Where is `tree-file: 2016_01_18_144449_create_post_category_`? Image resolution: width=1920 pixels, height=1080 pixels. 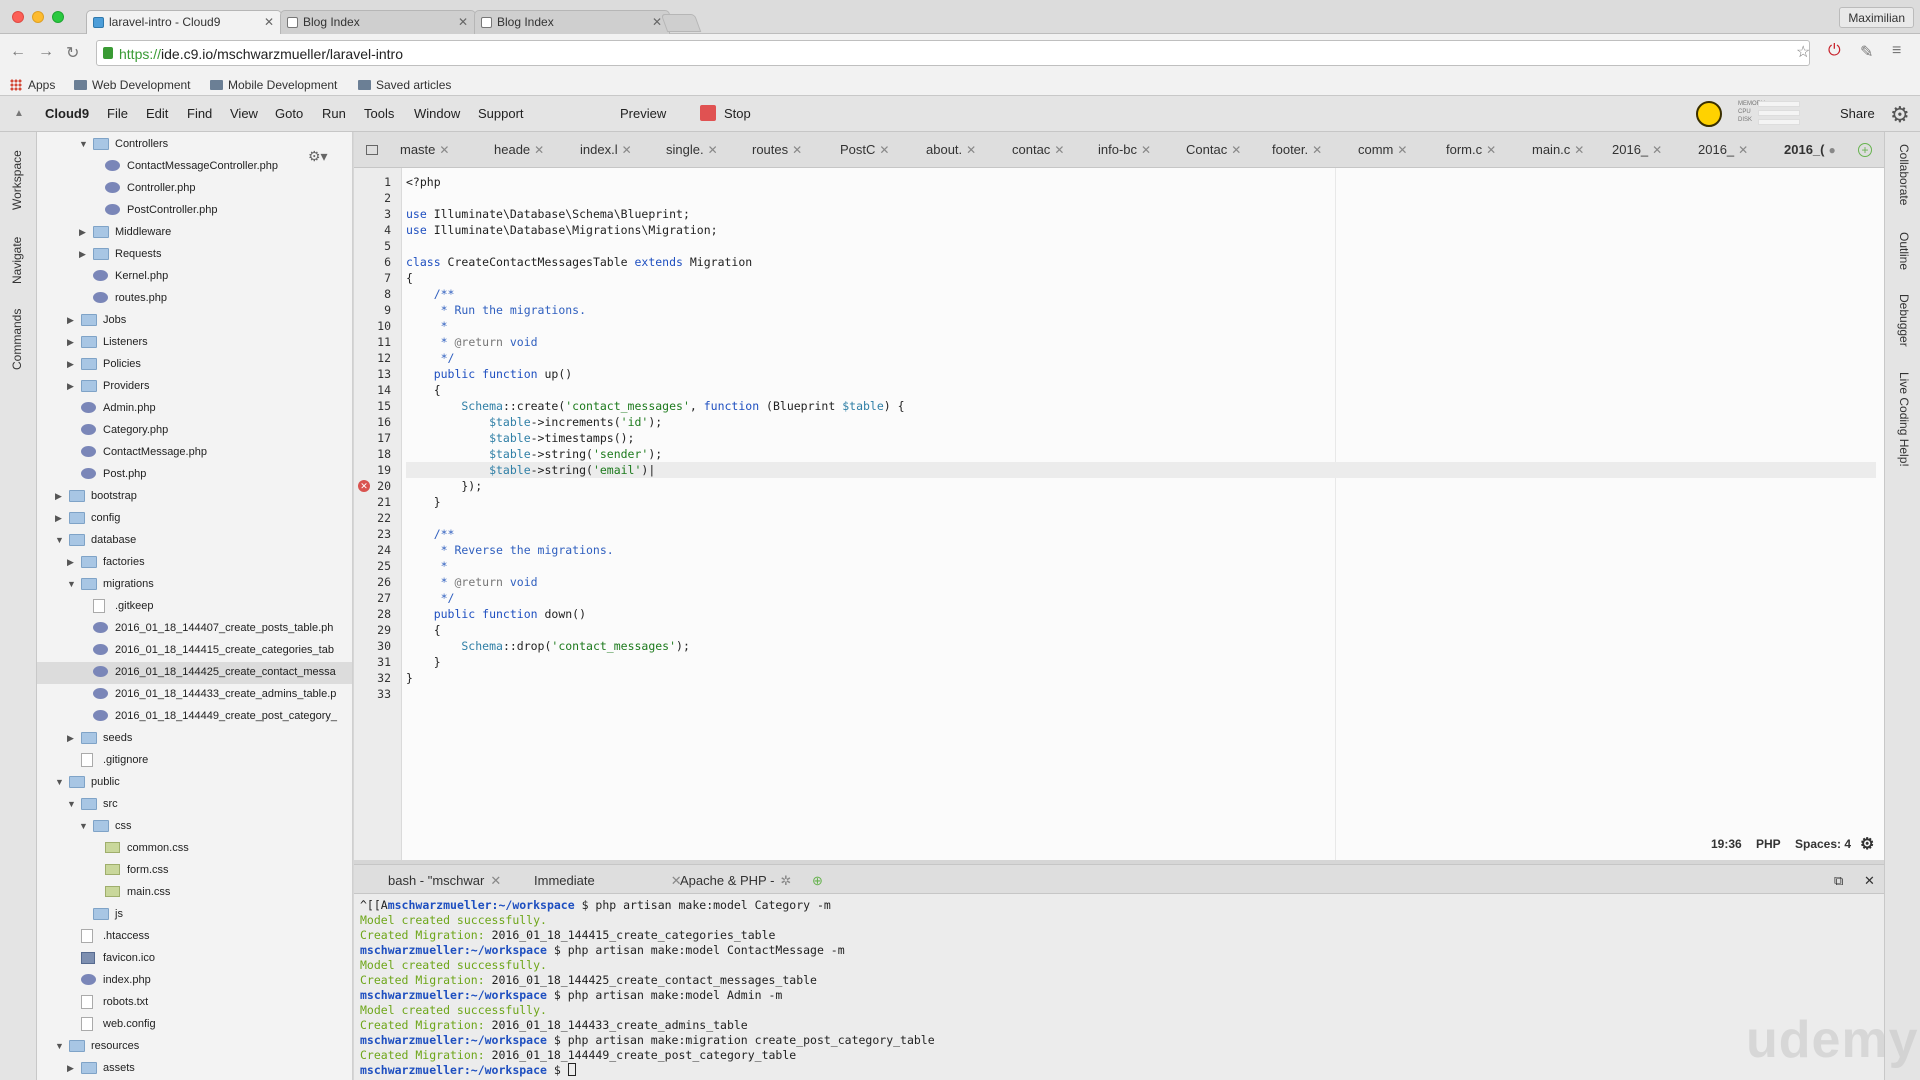
tree-file: 2016_01_18_144449_create_post_category_ is located at coordinates (194, 717).